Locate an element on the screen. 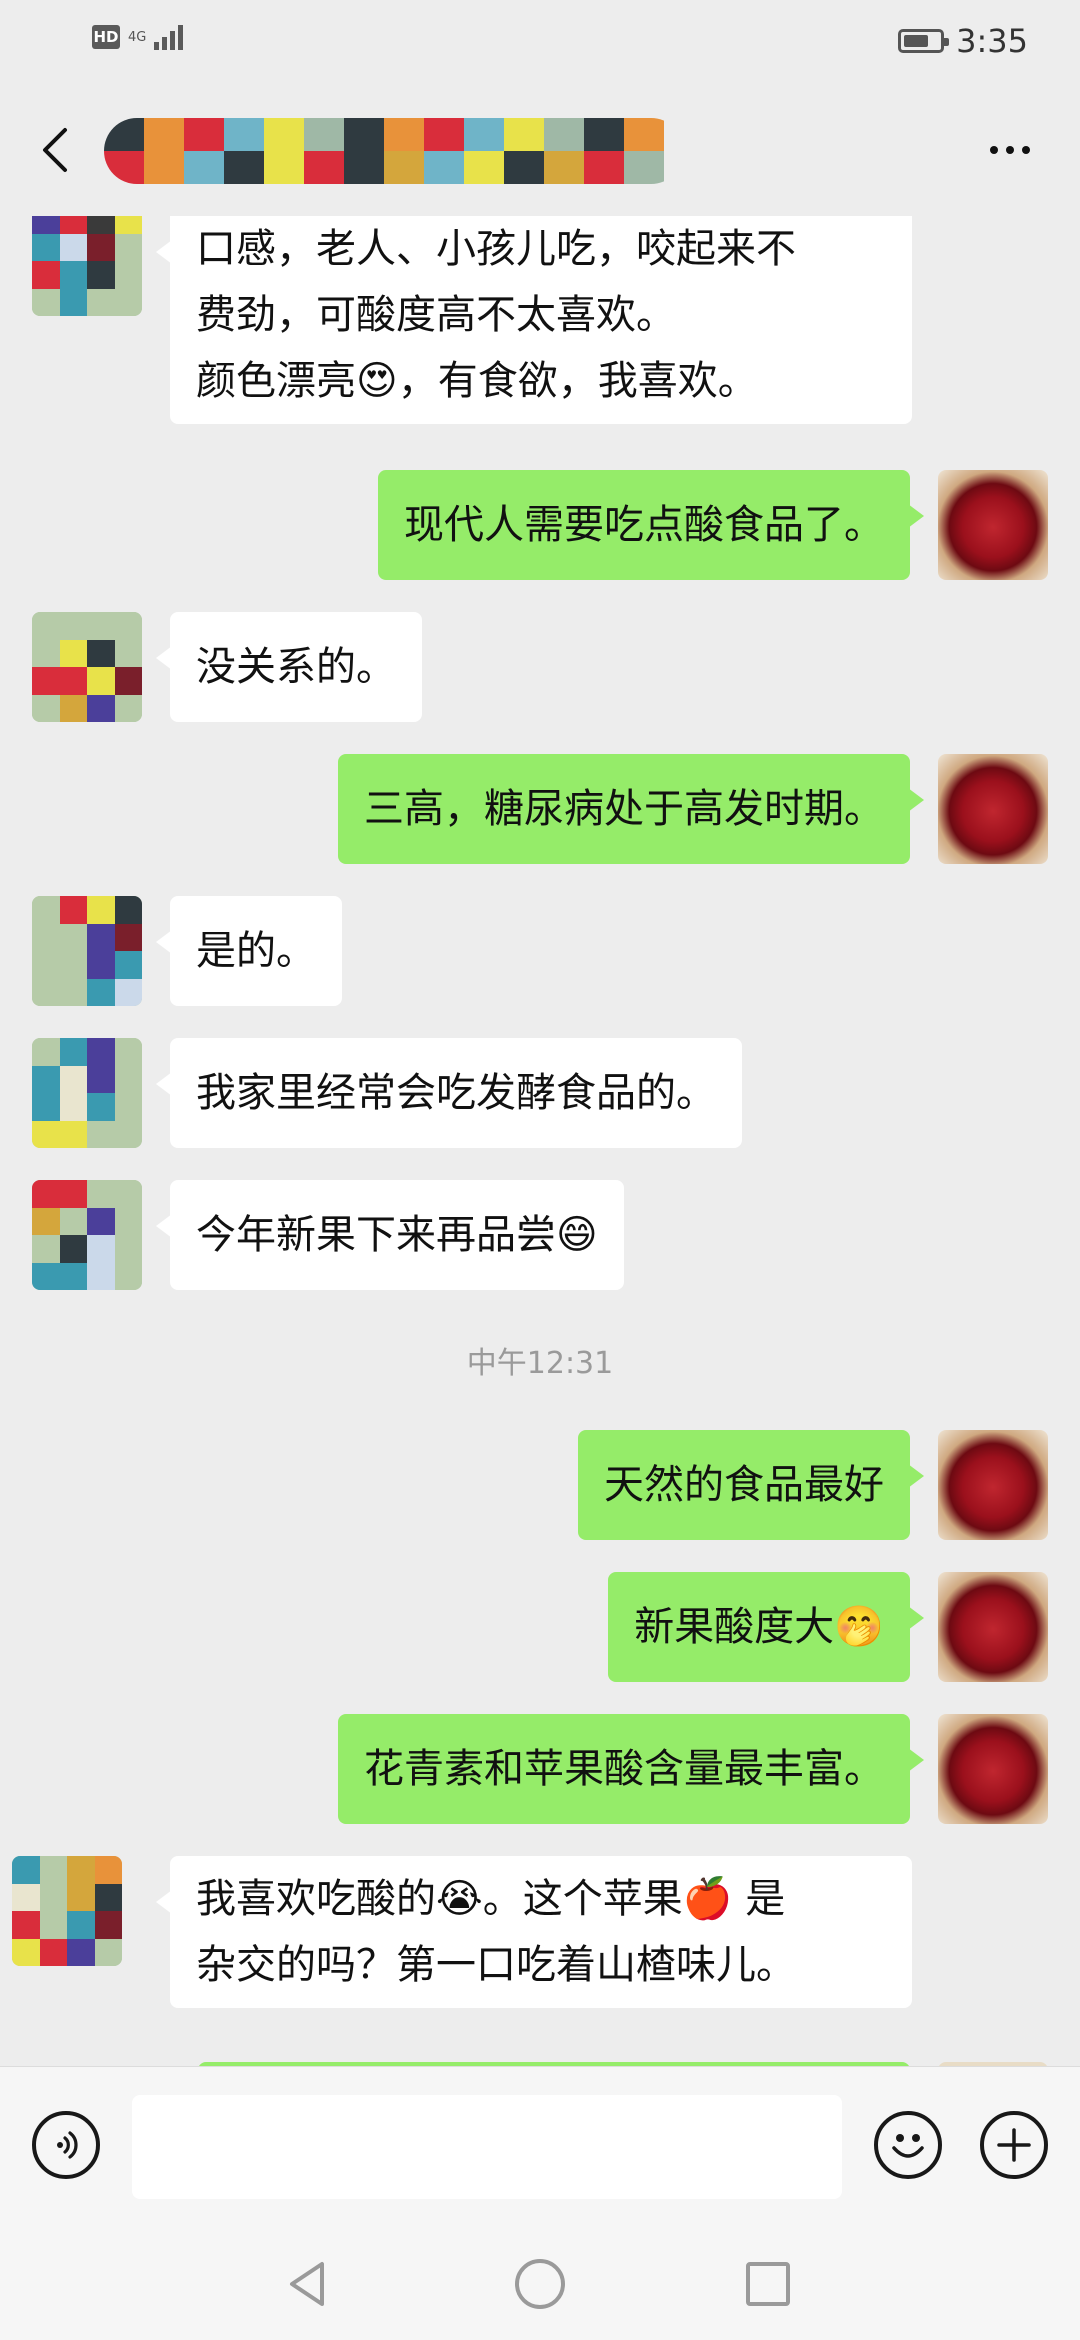  message-line: 颜色漂亮😍，有食欲，我喜欢。 is located at coordinates (477, 381).